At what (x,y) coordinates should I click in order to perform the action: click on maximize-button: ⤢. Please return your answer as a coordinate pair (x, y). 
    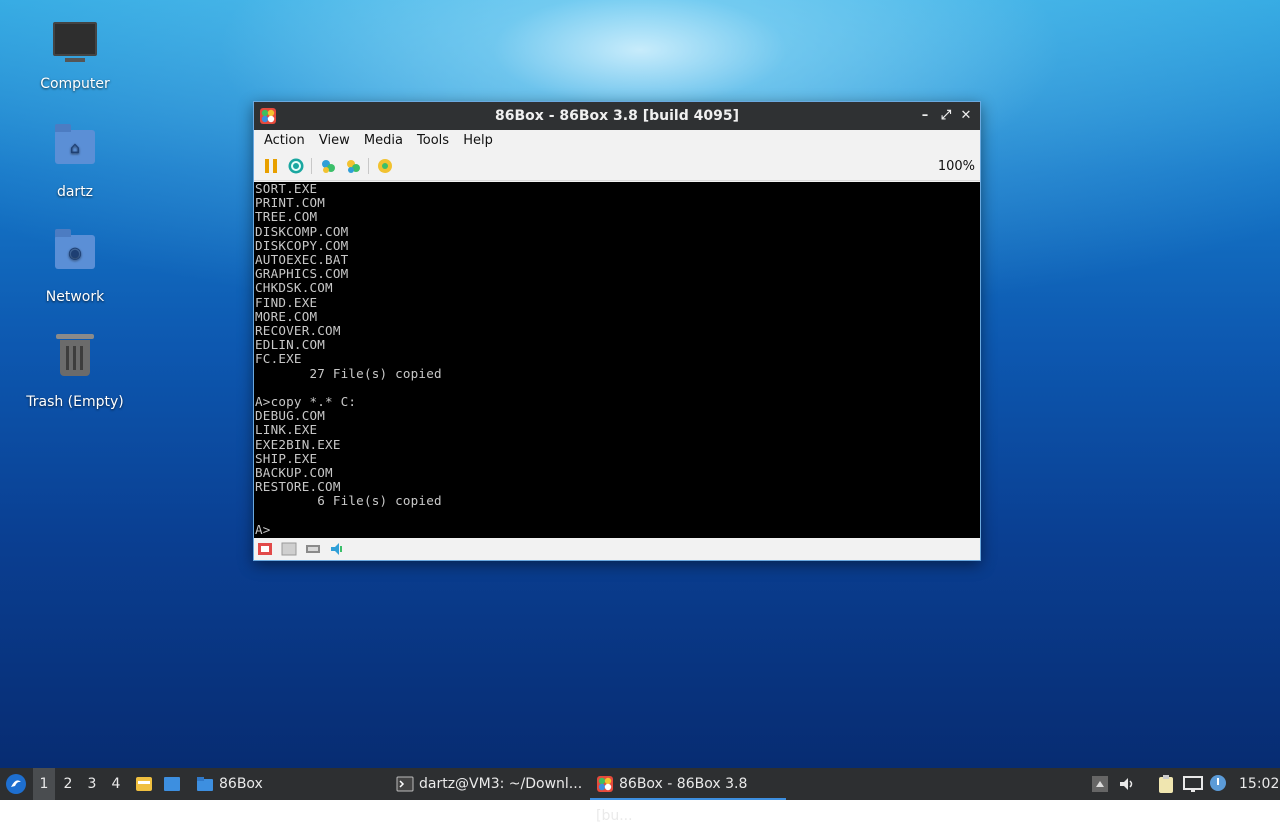
    Looking at the image, I should click on (946, 116).